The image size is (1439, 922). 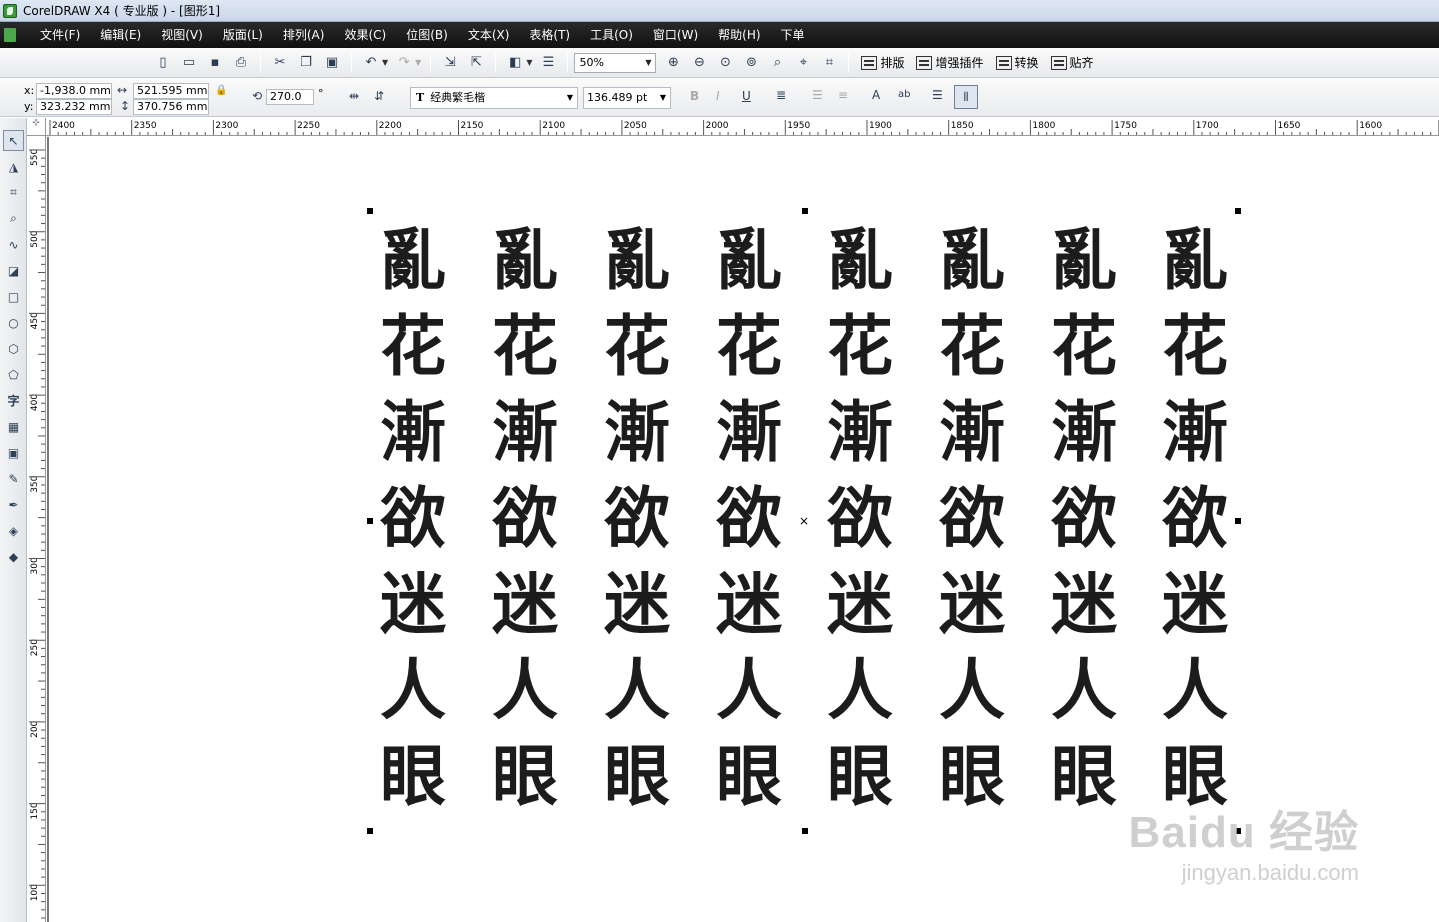 I want to click on eyedropper-tool-icon: ✎, so click(x=13, y=478).